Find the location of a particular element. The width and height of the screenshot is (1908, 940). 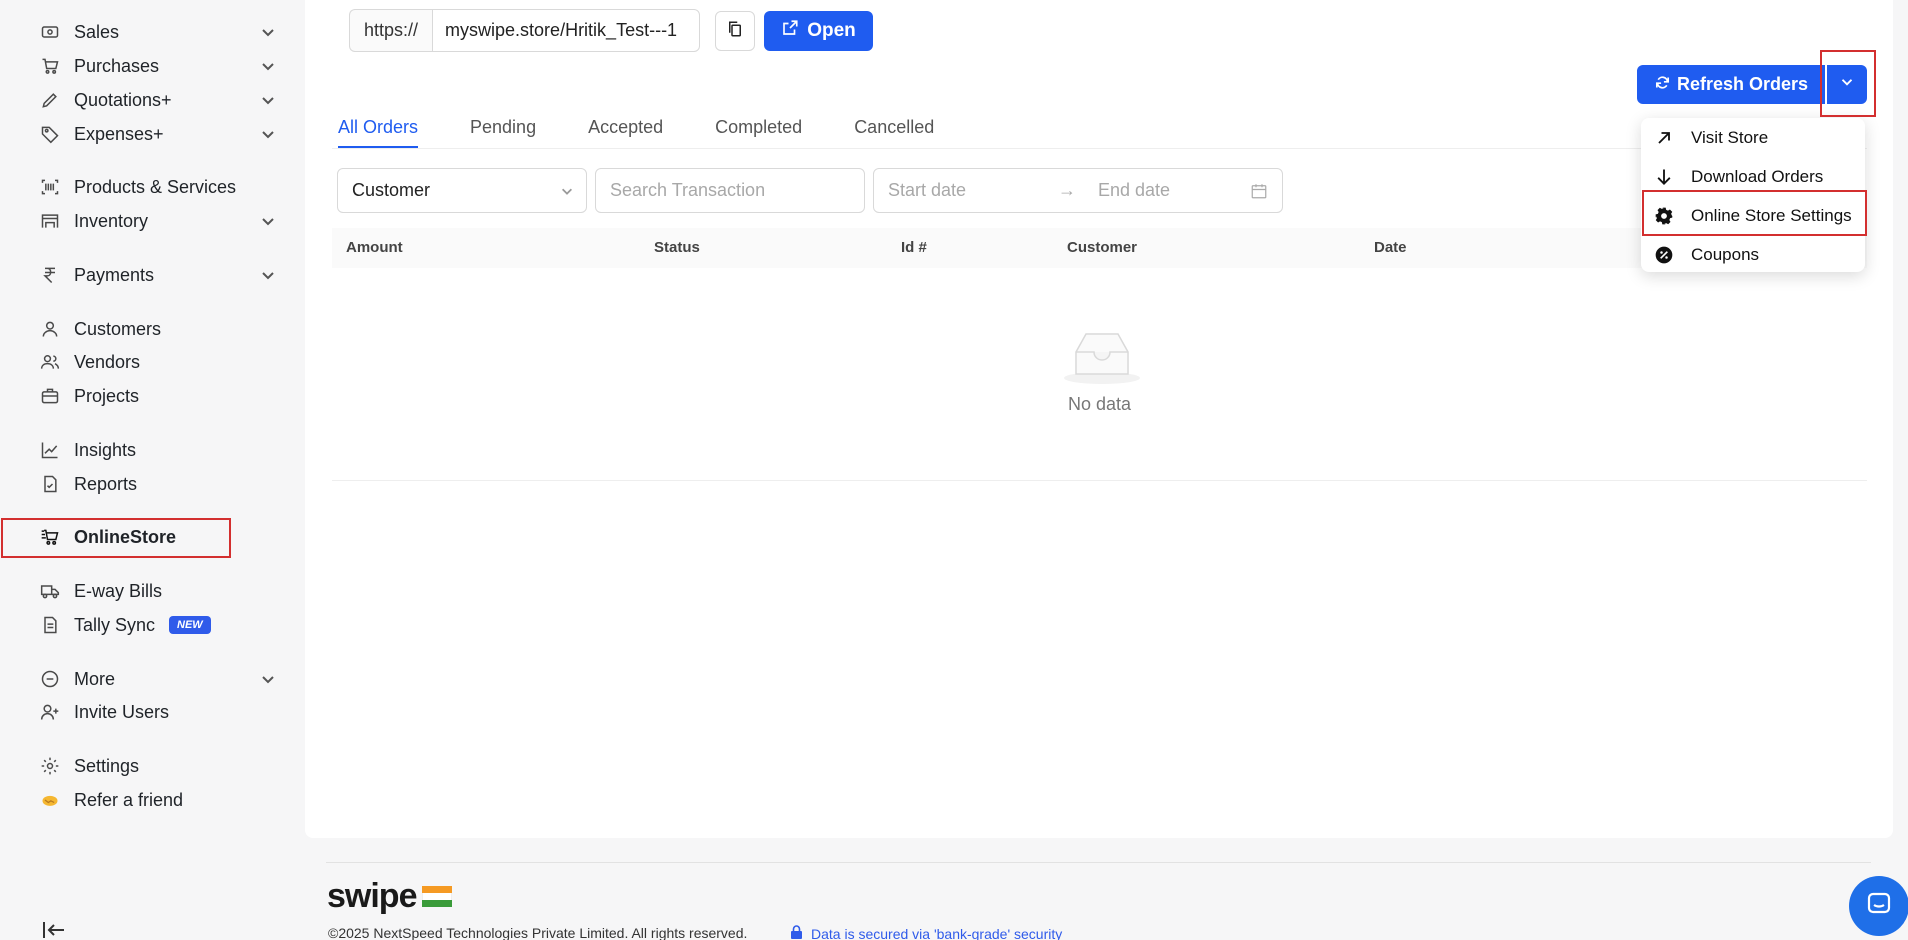

user-plus-icon is located at coordinates (50, 712).